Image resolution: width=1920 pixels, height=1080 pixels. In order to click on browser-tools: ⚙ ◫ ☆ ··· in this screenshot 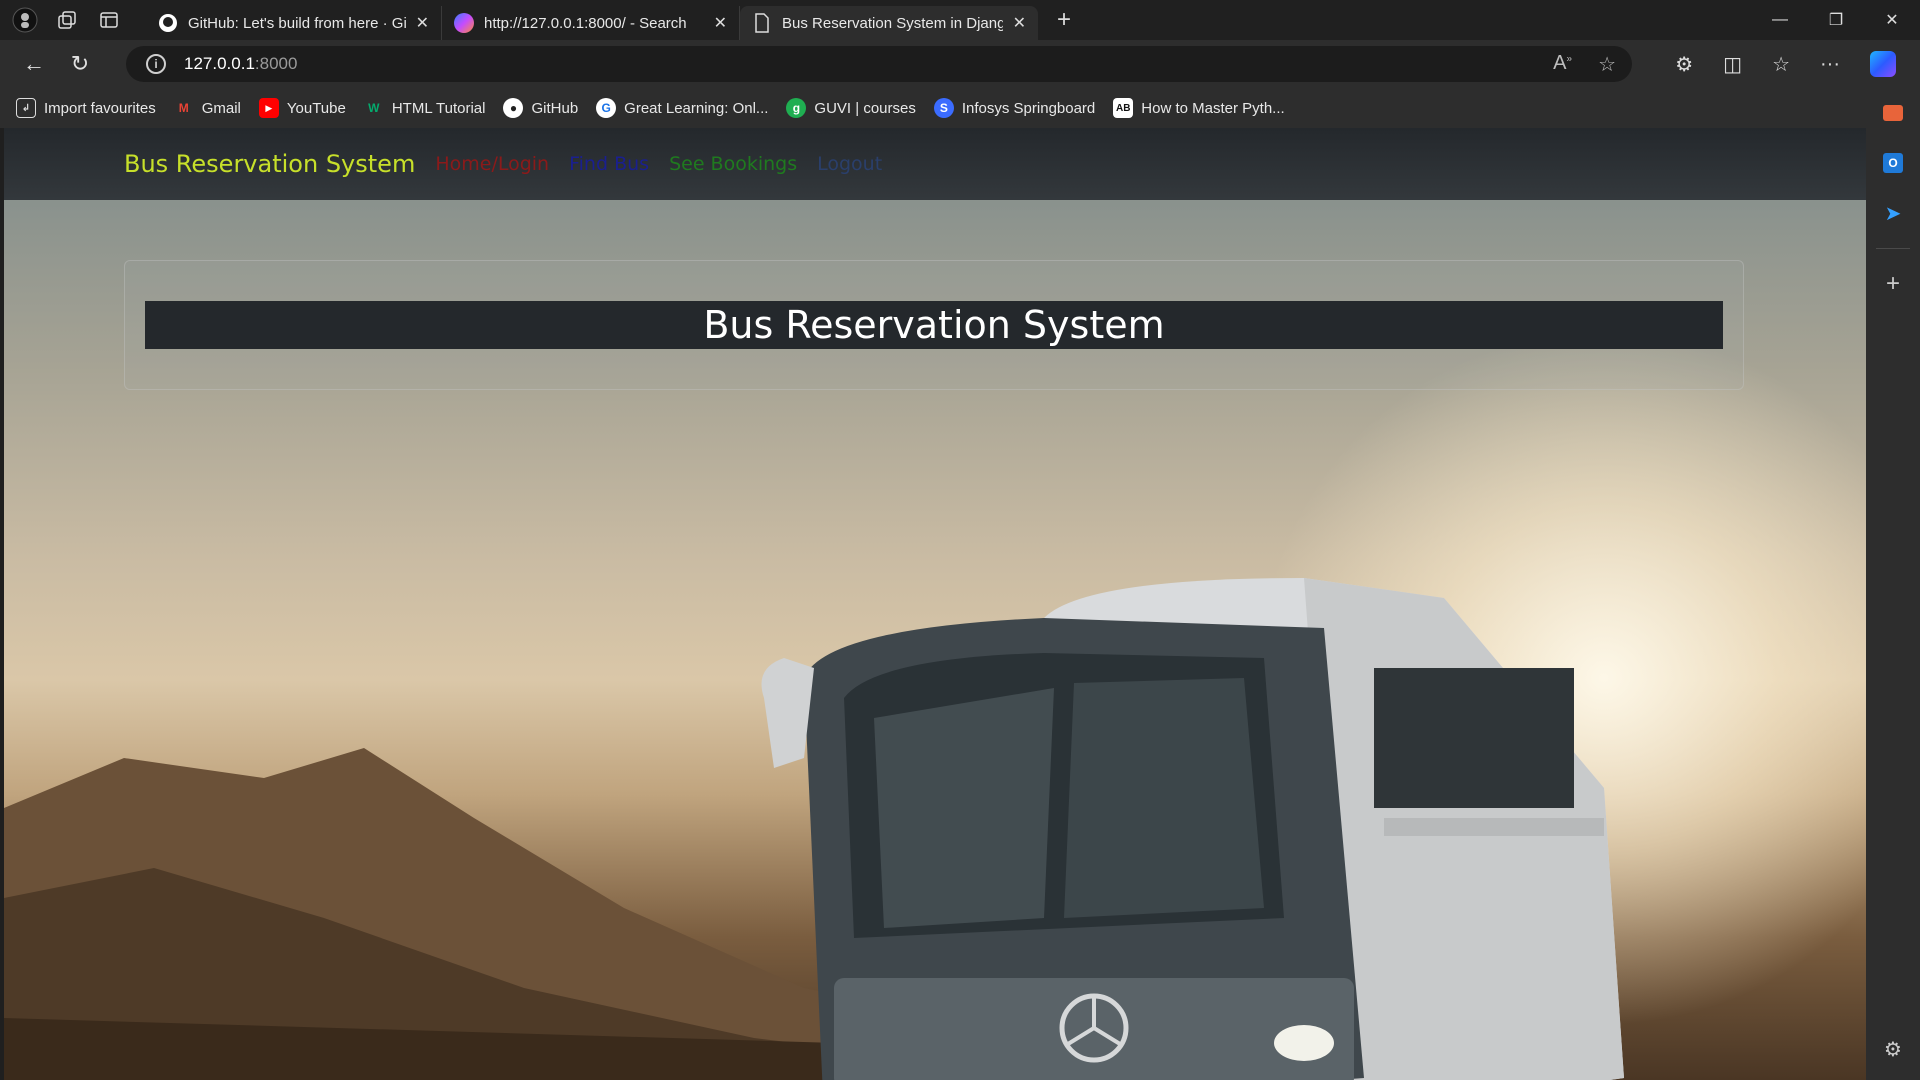, I will do `click(1785, 64)`.